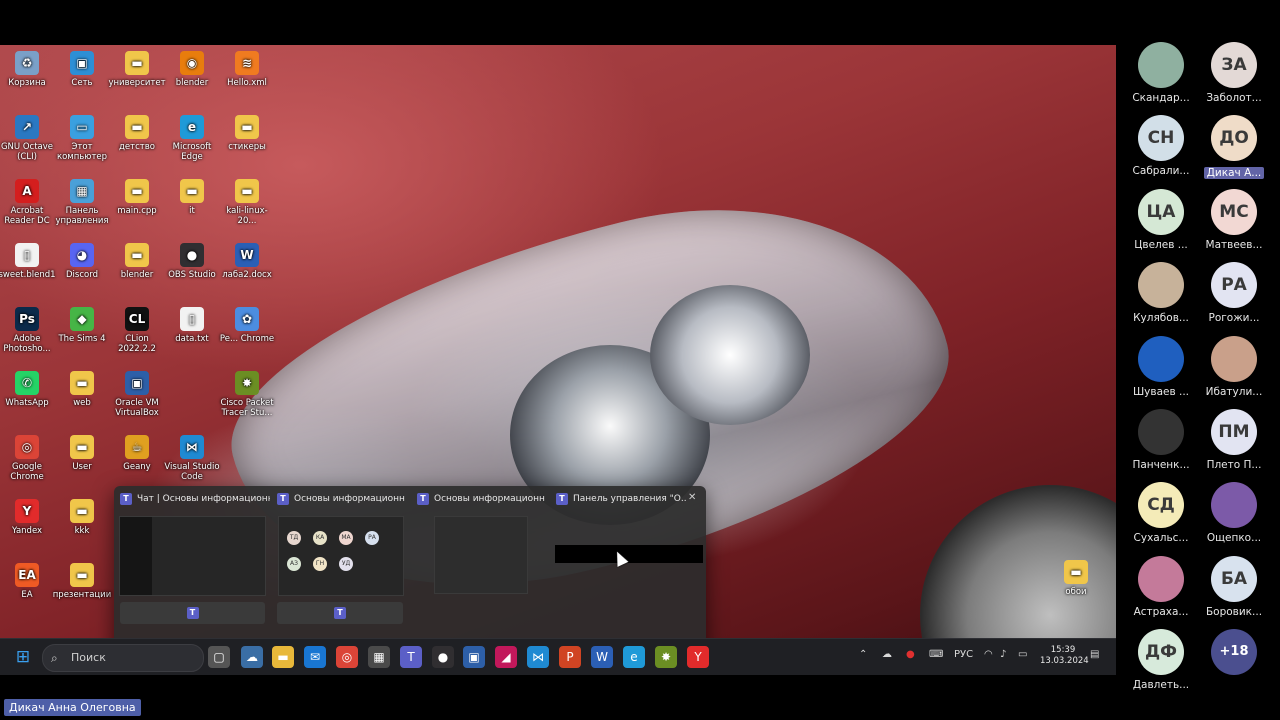 The image size is (1280, 720). What do you see at coordinates (347, 657) in the screenshot?
I see `chrome-icon: ◎` at bounding box center [347, 657].